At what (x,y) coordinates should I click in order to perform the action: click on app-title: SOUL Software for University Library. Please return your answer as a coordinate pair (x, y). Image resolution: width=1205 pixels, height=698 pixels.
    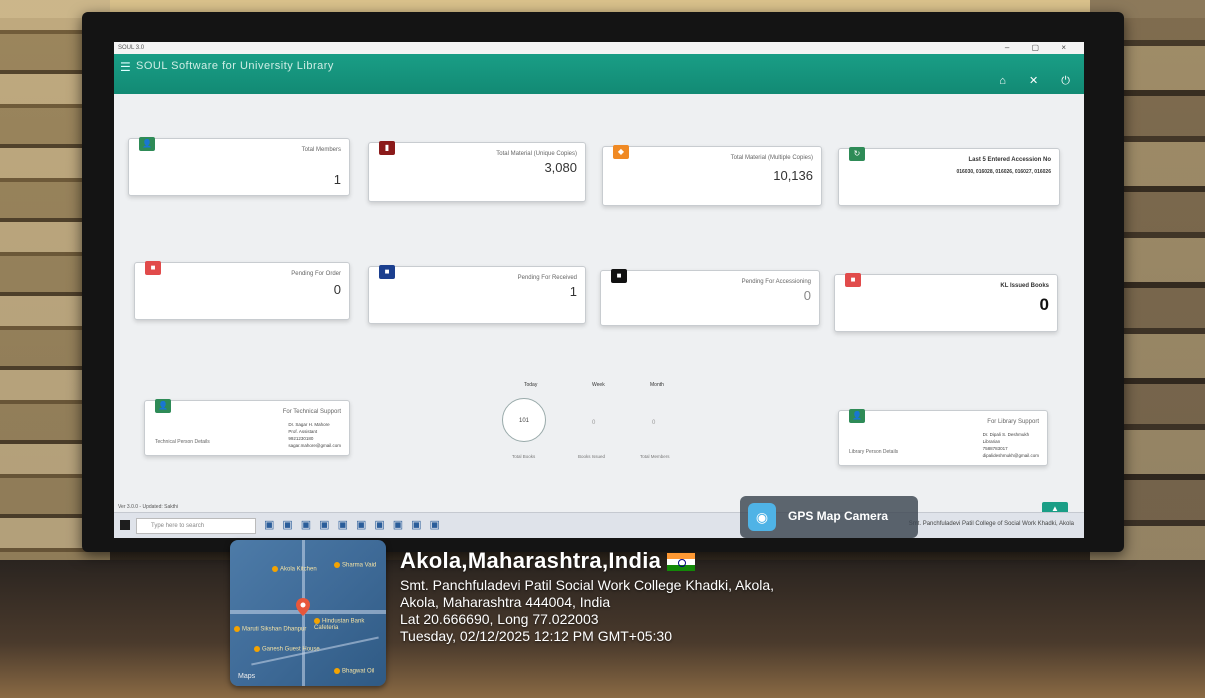
    Looking at the image, I should click on (235, 66).